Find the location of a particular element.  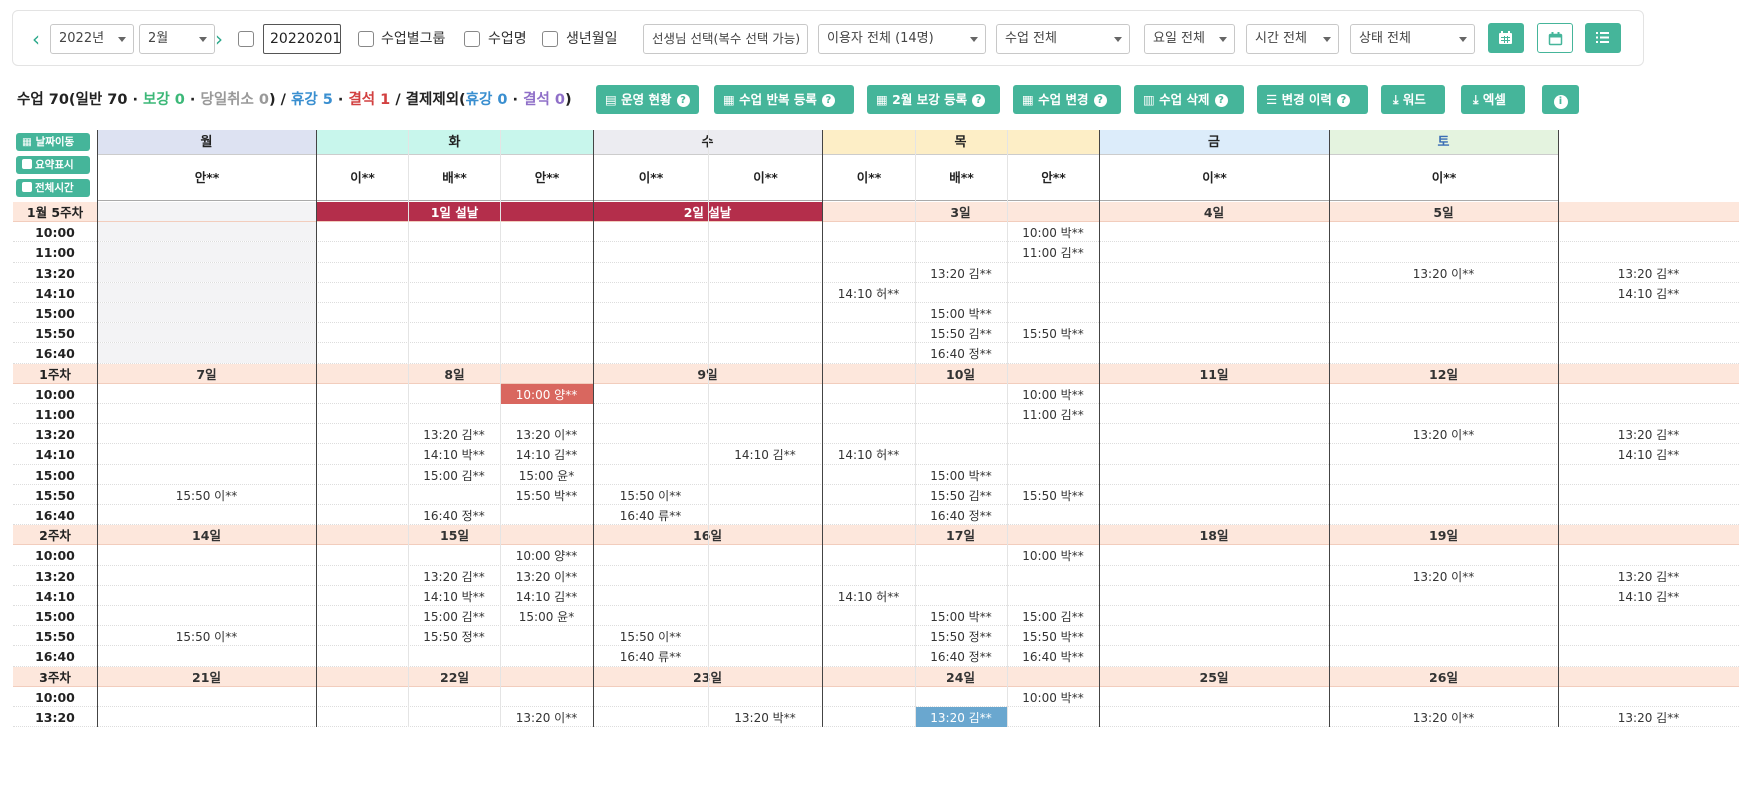

year-select: 2022년 is located at coordinates (92, 39).